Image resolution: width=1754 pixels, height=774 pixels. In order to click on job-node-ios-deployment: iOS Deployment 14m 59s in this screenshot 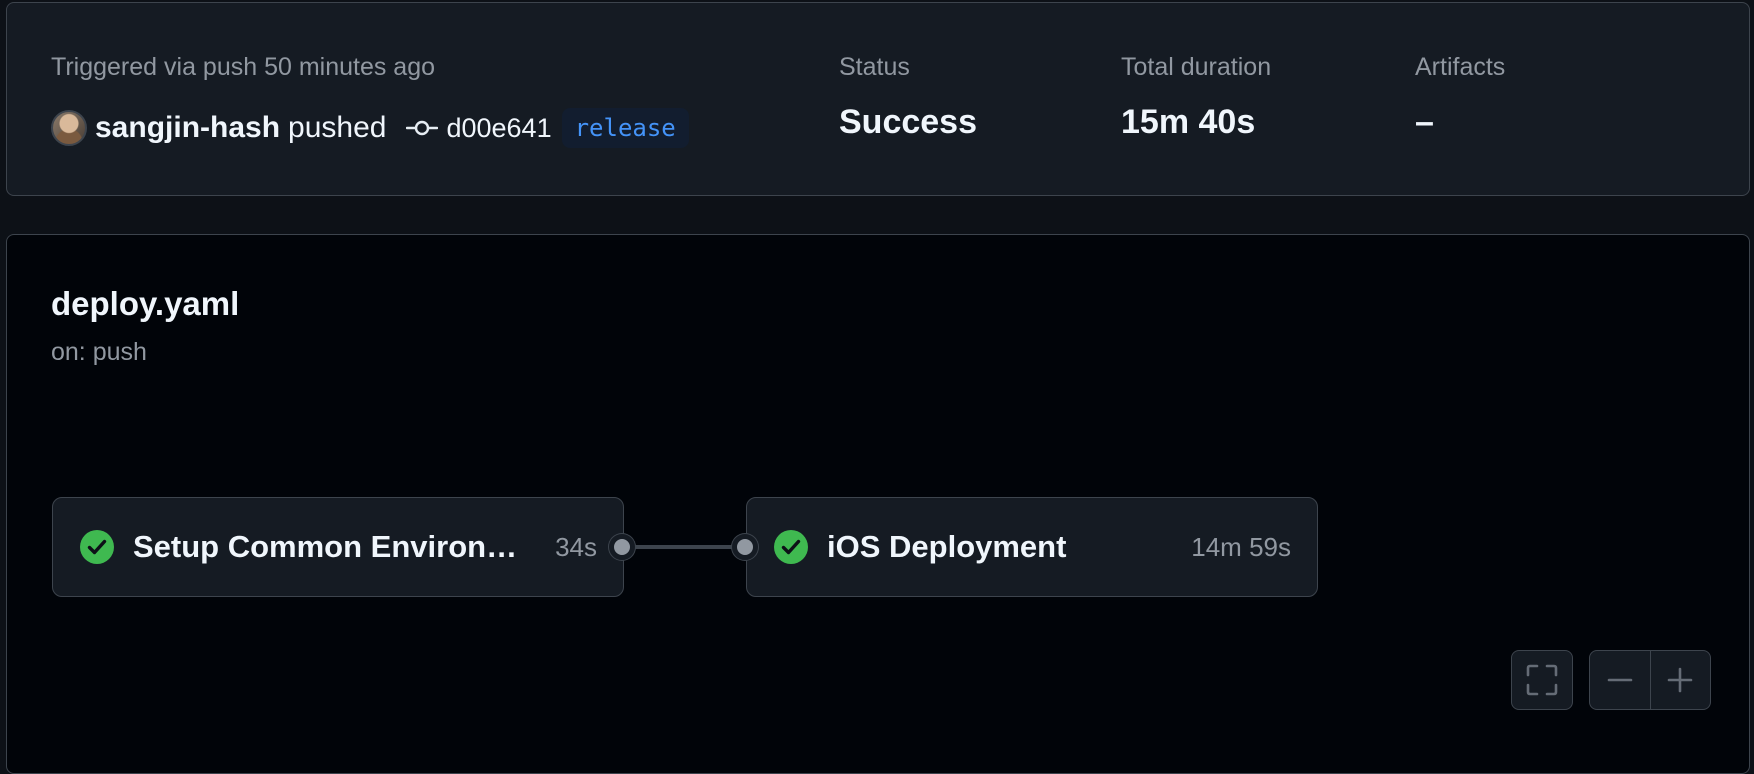, I will do `click(1032, 547)`.